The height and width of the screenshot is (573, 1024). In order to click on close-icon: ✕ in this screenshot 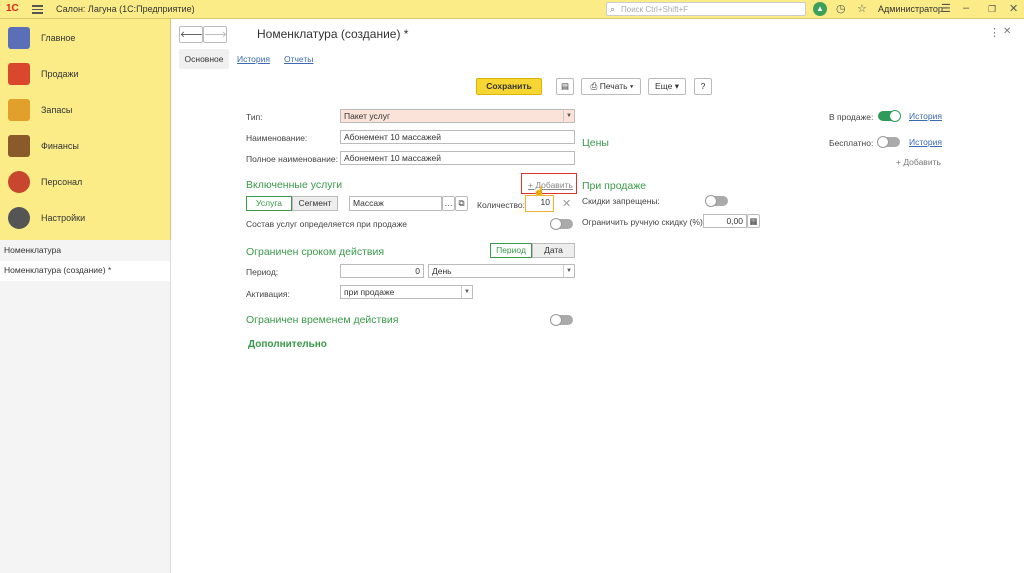, I will do `click(1013, 8)`.